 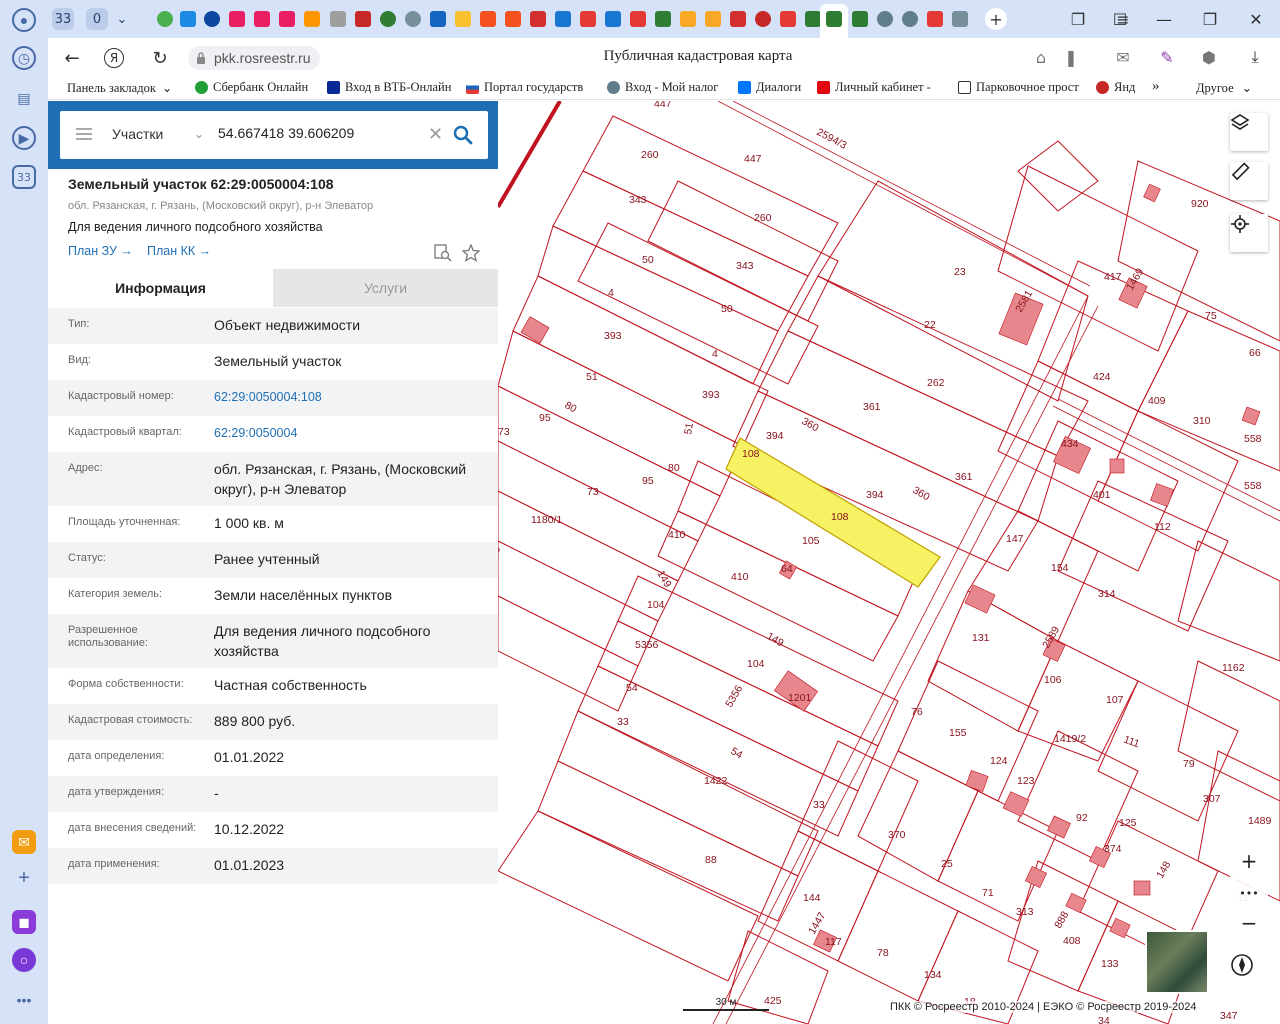 What do you see at coordinates (1041, 57) in the screenshot?
I see `downloads-count-icon: ⌂` at bounding box center [1041, 57].